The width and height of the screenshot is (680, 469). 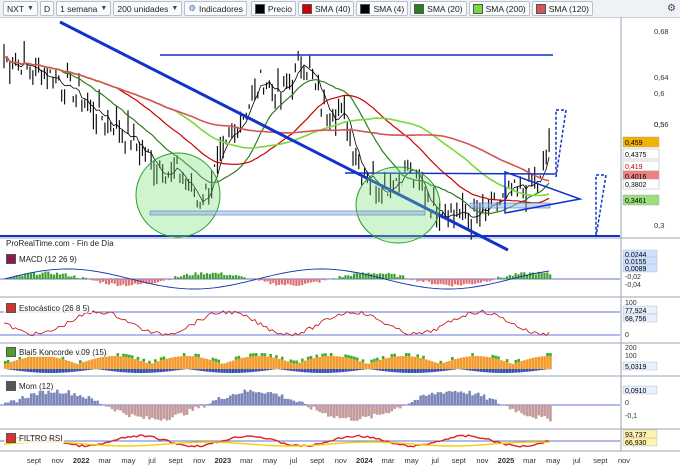 What do you see at coordinates (151, 460) in the screenshot?
I see `x-axis-label: jul` at bounding box center [151, 460].